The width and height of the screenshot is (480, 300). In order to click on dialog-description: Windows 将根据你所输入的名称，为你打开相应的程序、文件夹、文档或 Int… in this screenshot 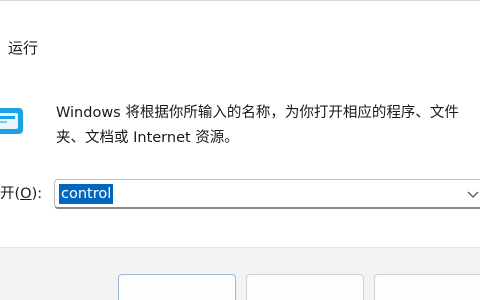, I will do `click(257, 125)`.